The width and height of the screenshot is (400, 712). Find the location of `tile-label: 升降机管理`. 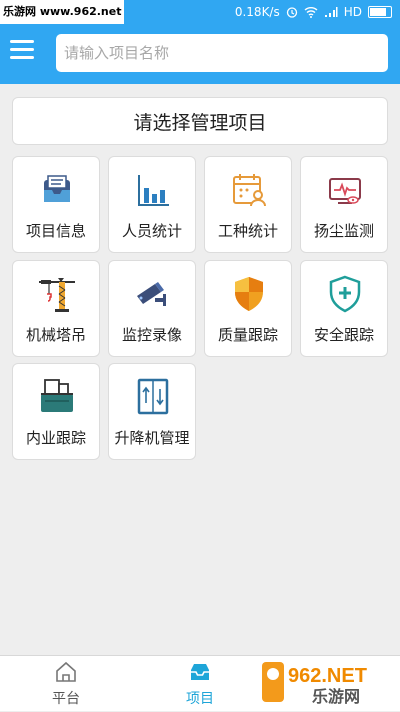

tile-label: 升降机管理 is located at coordinates (152, 438).